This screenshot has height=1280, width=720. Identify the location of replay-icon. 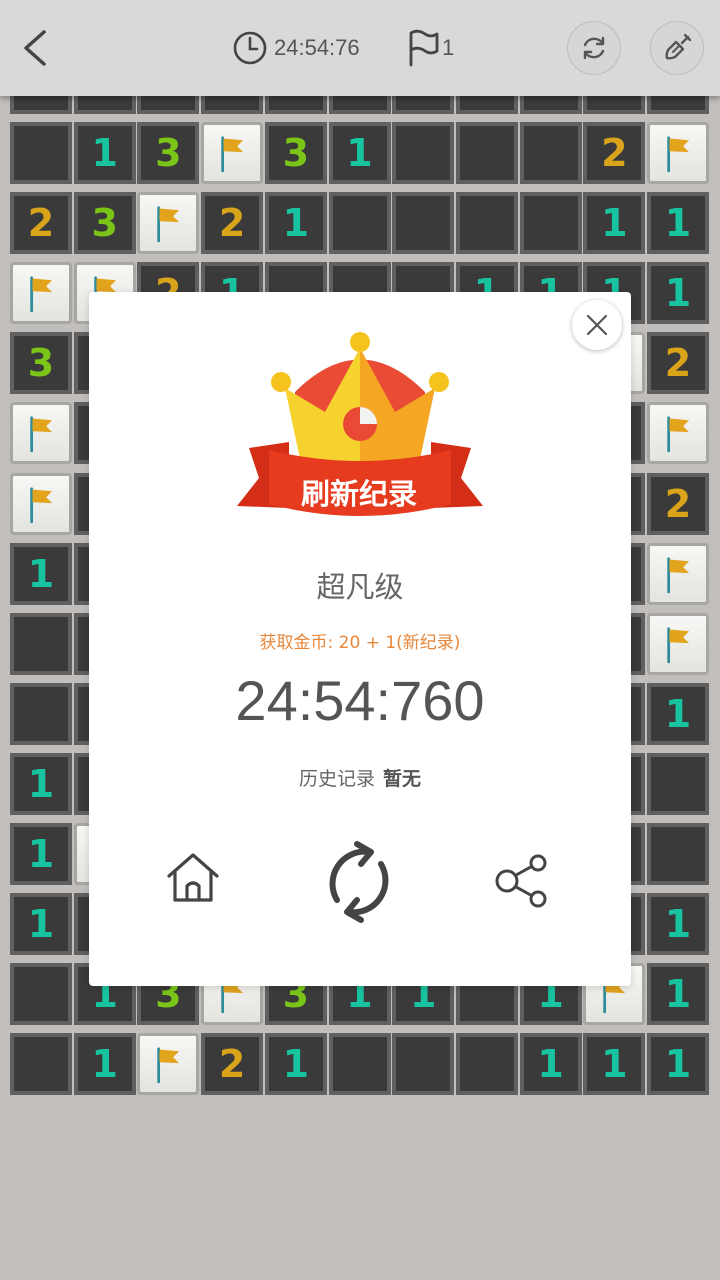
(359, 882).